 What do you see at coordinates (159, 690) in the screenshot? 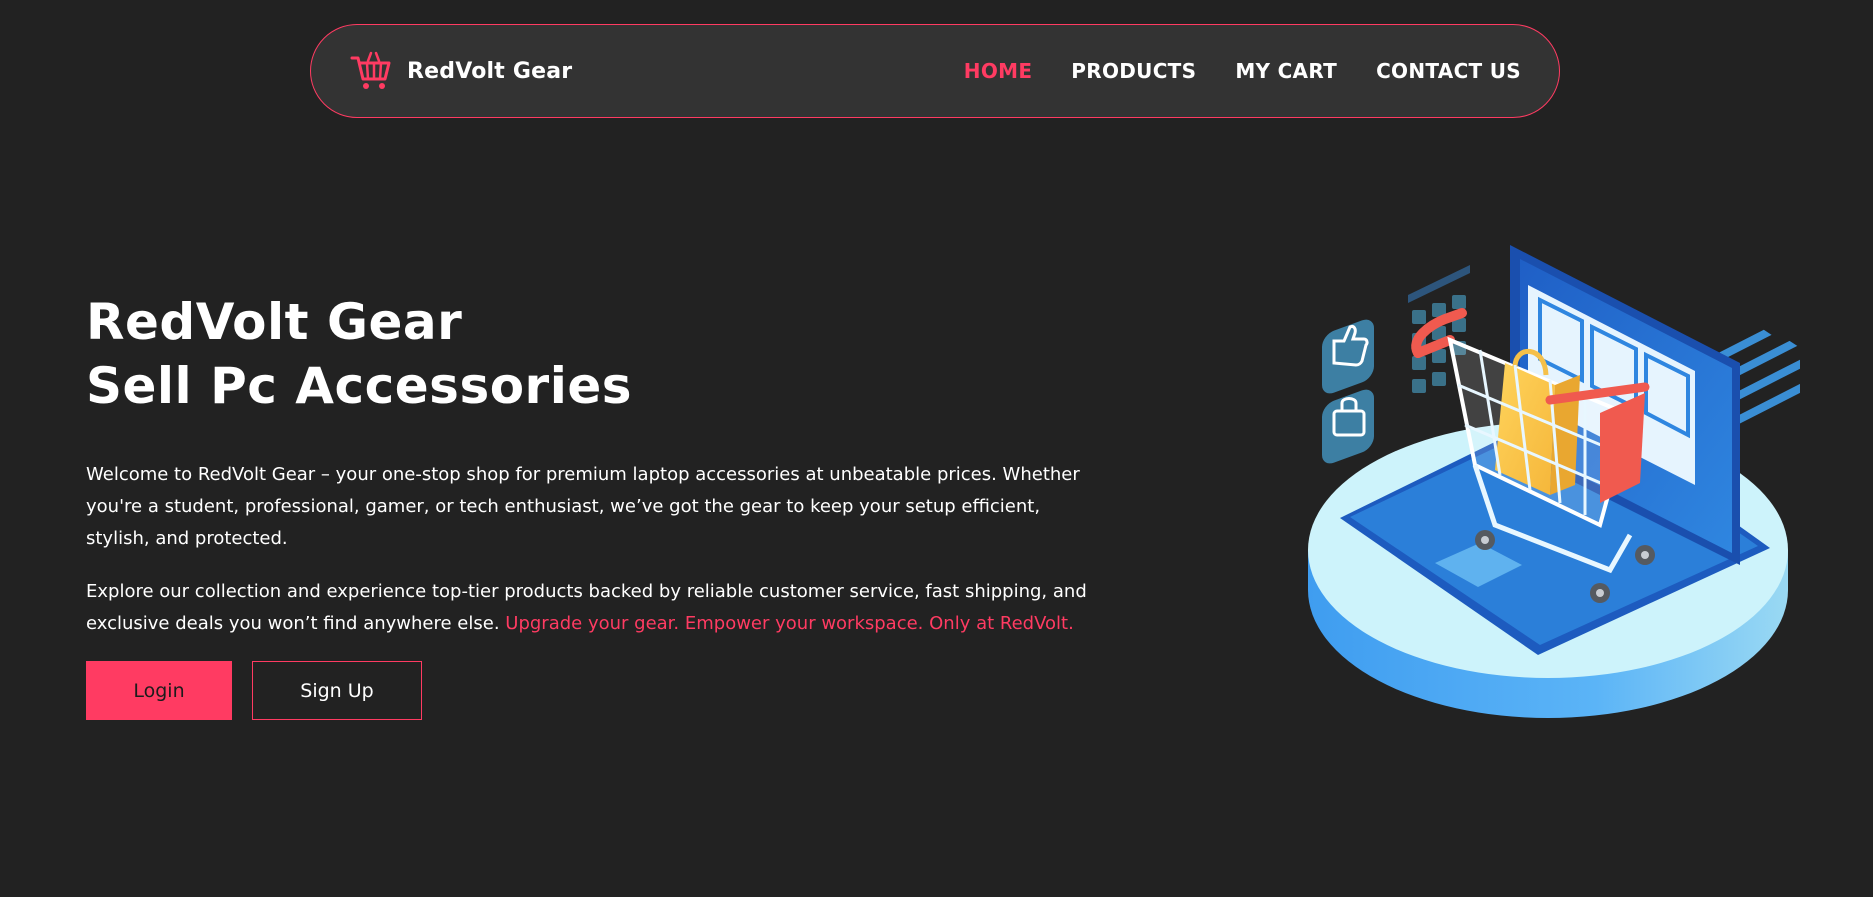
I see `login-button: Login` at bounding box center [159, 690].